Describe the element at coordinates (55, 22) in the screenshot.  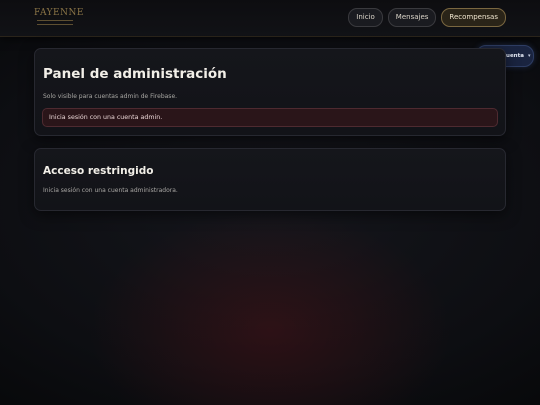
I see `brand-logo-ornament` at that location.